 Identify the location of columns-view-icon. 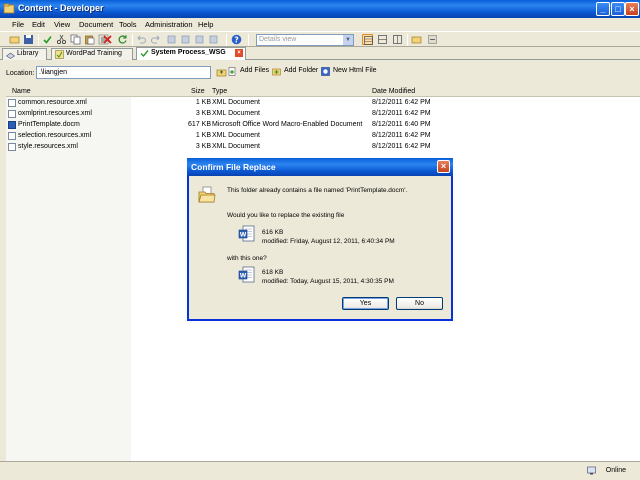
(397, 39).